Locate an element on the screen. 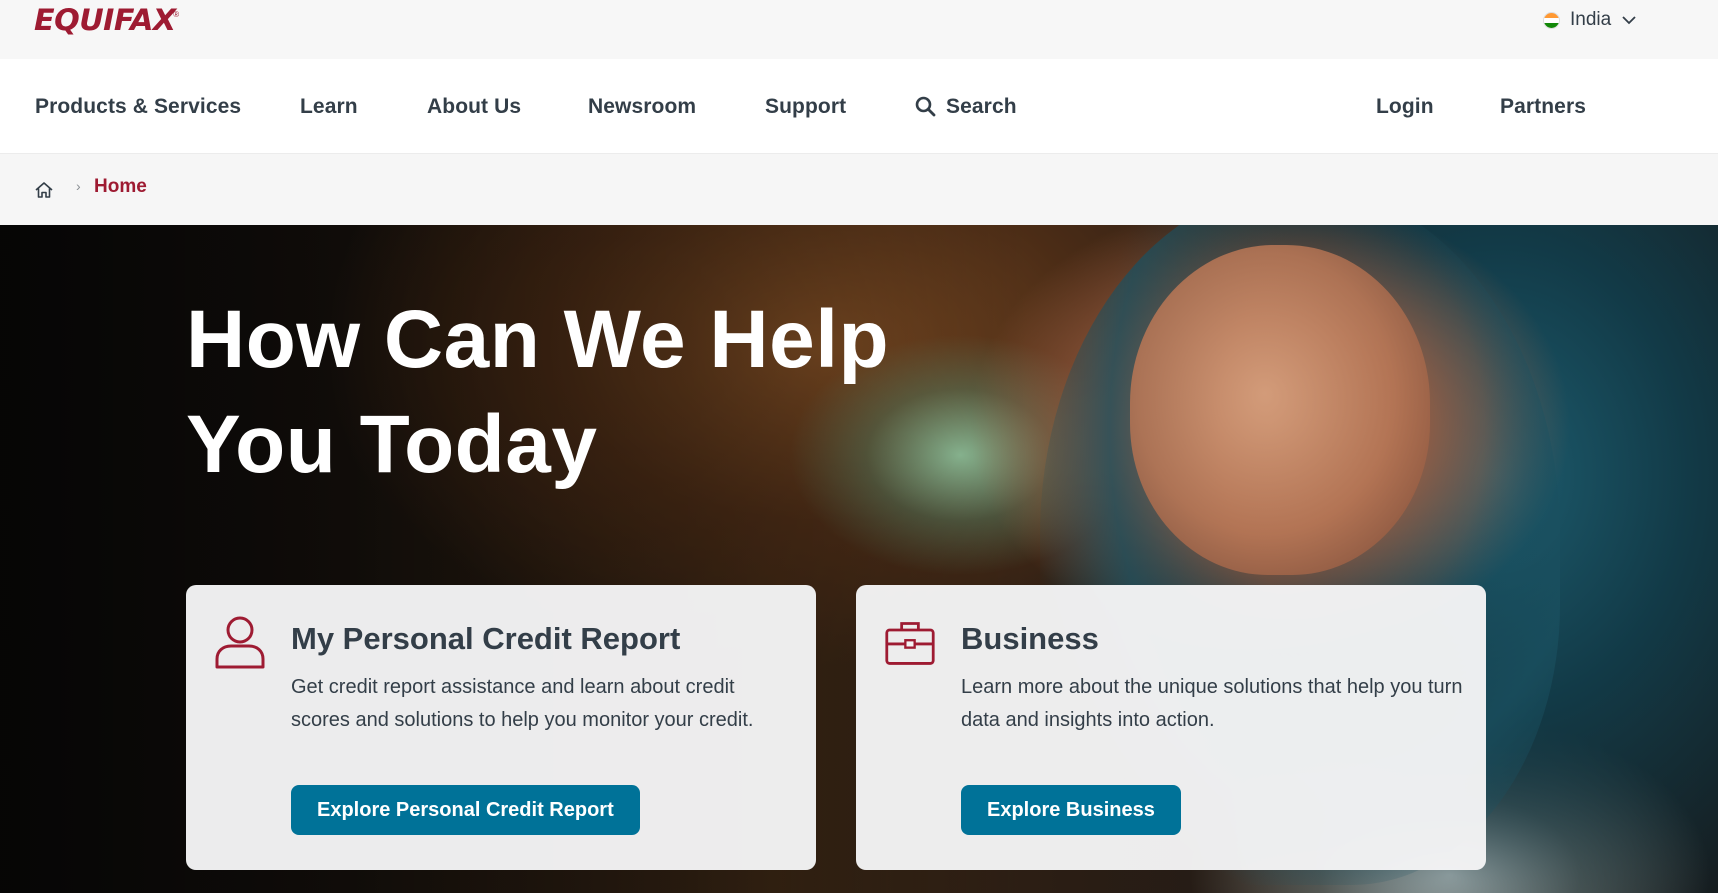 Image resolution: width=1718 pixels, height=893 pixels. logo-text: EQUIFAX is located at coordinates (105, 20).